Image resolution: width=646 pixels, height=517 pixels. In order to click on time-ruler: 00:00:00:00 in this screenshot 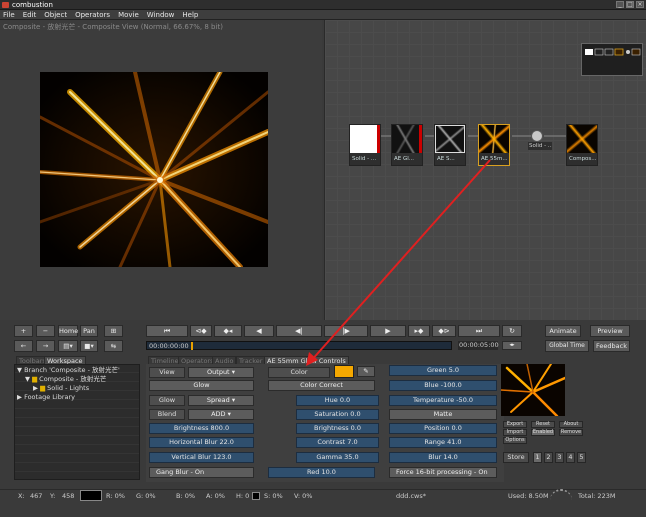, I will do `click(299, 345)`.